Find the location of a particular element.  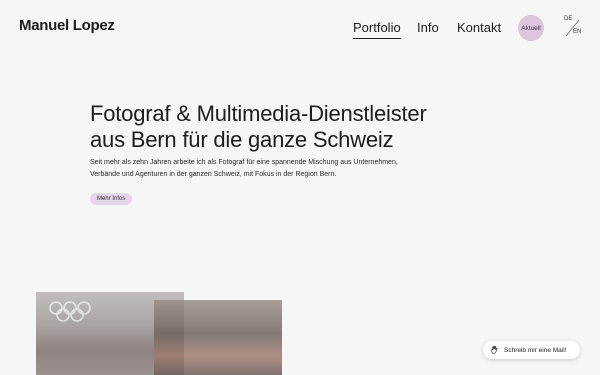

waving-hand-icon is located at coordinates (494, 349).